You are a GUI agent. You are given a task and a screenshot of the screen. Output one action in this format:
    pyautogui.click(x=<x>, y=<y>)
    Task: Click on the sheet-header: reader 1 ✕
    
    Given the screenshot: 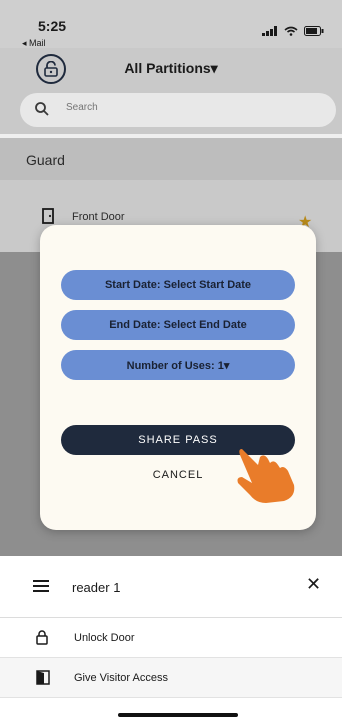 What is the action you would take?
    pyautogui.click(x=171, y=587)
    